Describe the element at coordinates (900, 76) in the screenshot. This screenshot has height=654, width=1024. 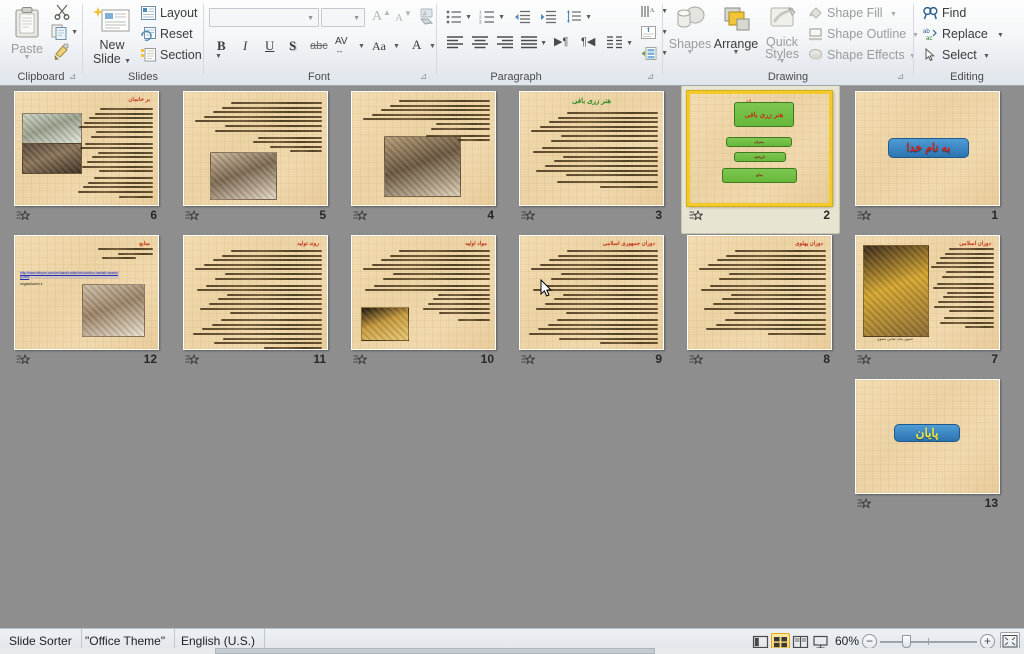
I see `drawing-dialog-launcher: ⊿` at that location.